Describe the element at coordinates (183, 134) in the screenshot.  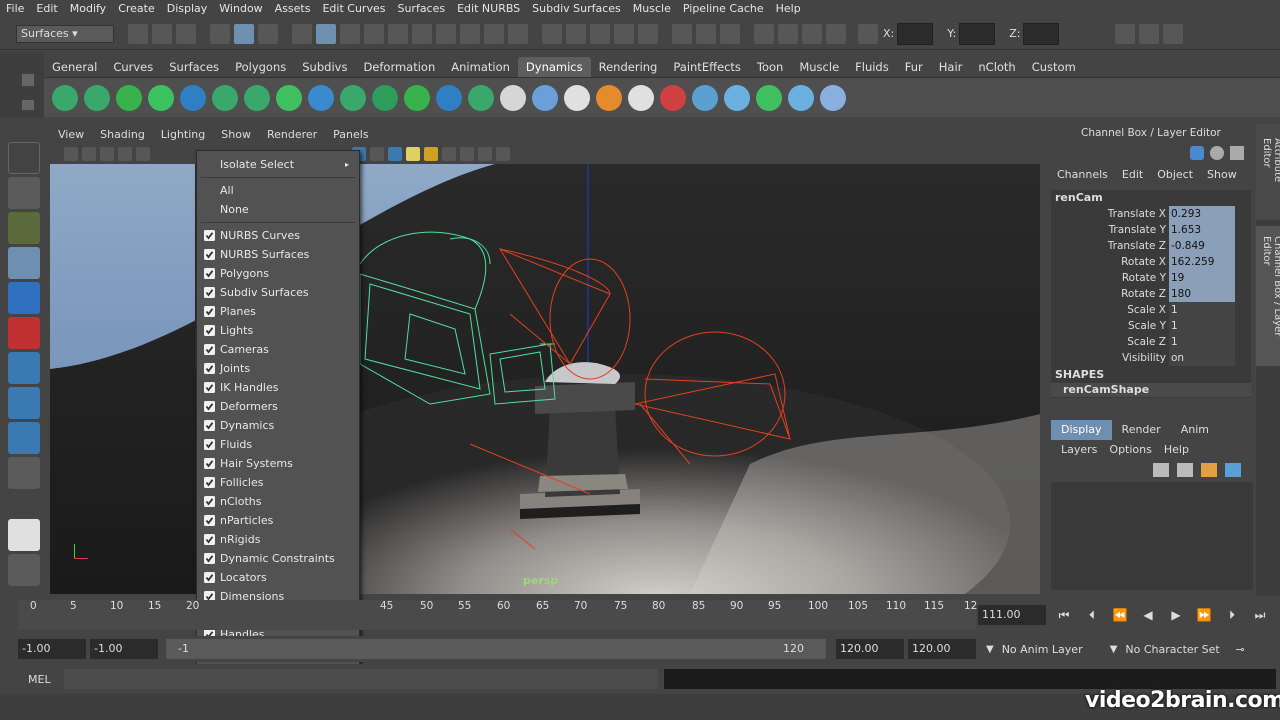
I see `viewport-menu-lighting: Lighting` at that location.